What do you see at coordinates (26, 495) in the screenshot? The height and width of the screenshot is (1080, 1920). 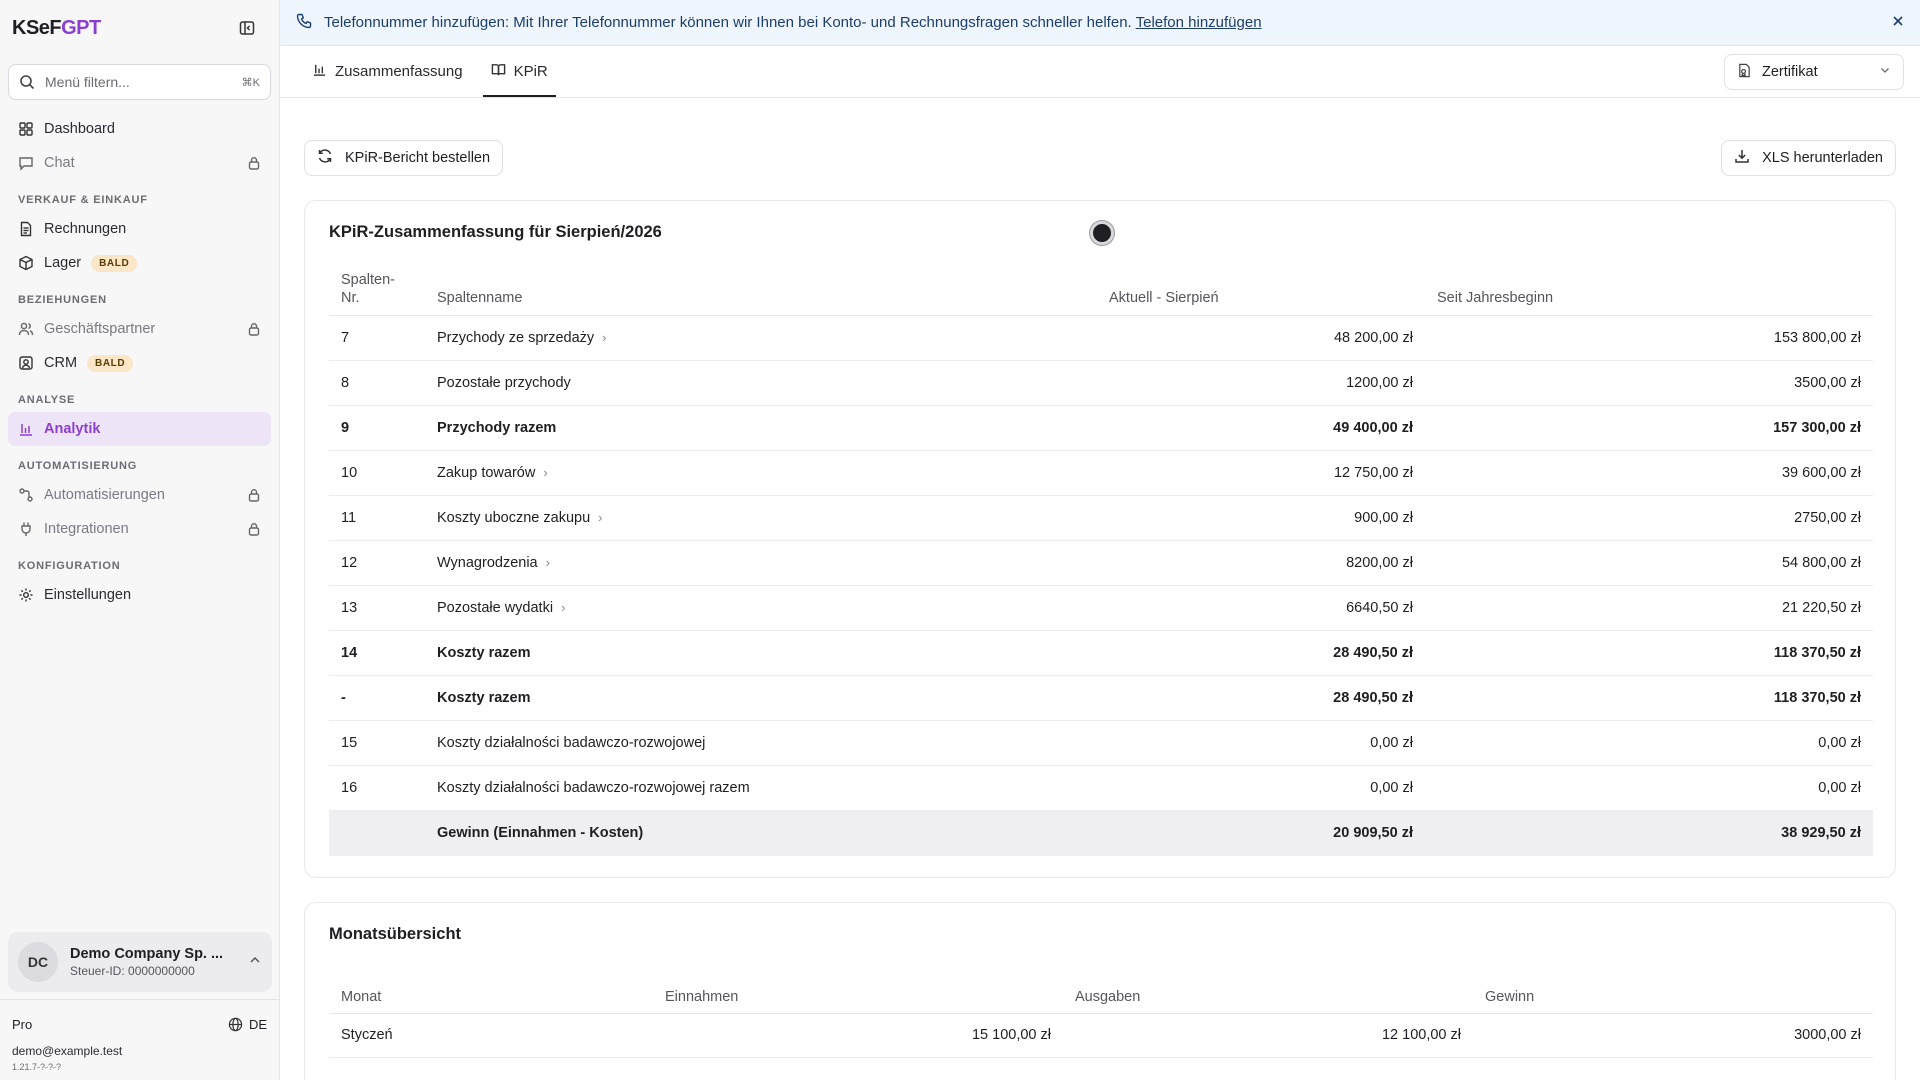 I see `workflow-icon` at bounding box center [26, 495].